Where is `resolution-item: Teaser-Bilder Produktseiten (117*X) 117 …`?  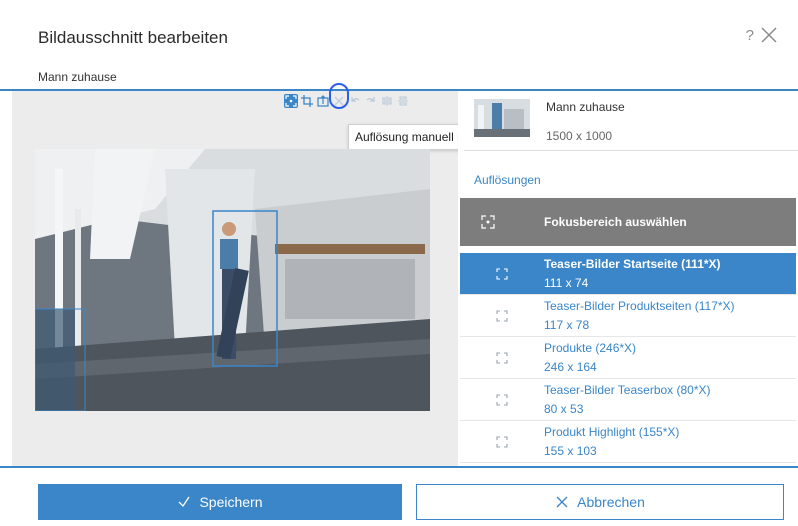 resolution-item: Teaser-Bilder Produktseiten (117*X) 117 … is located at coordinates (628, 316).